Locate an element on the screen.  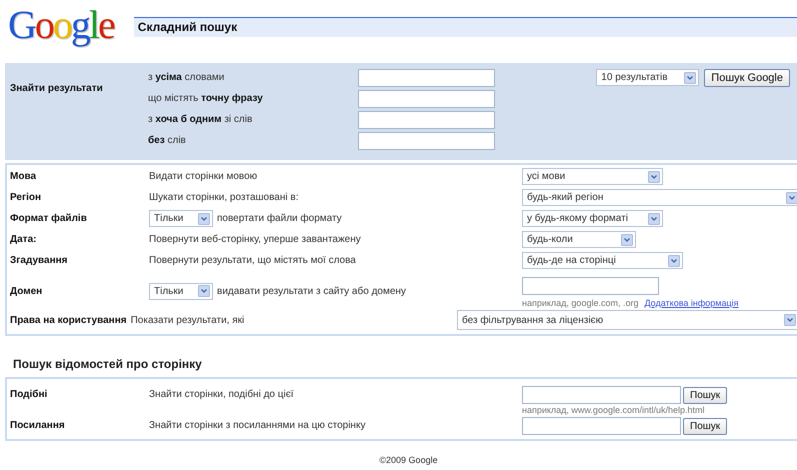
option-description: Повернути веб-сторінку, уперше завантажену is located at coordinates (255, 239).